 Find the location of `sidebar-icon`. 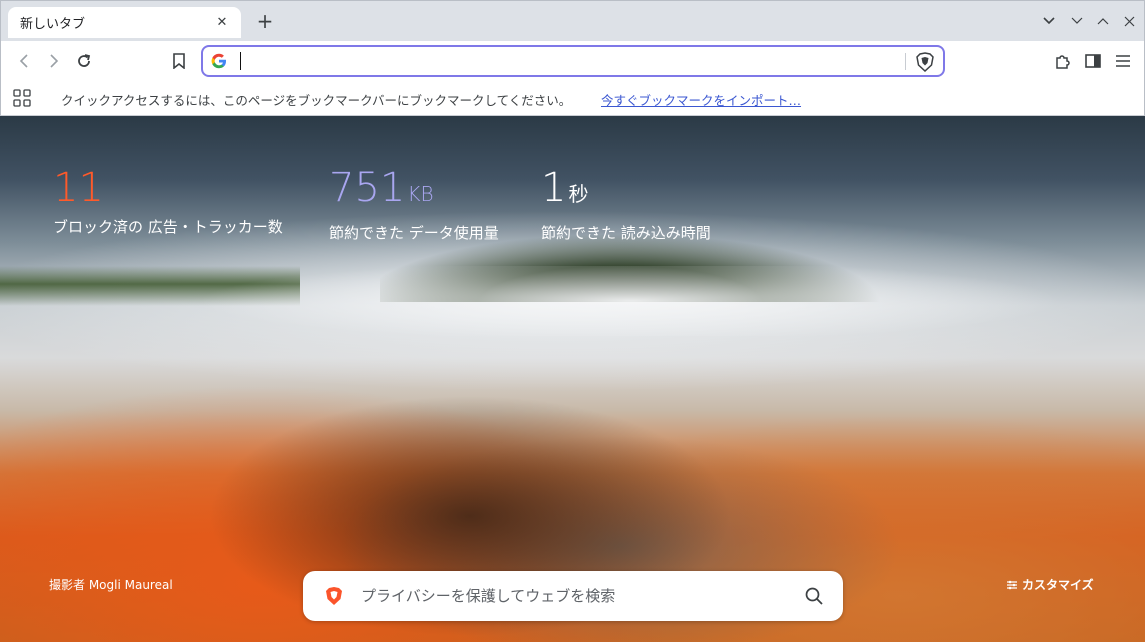

sidebar-icon is located at coordinates (1093, 61).